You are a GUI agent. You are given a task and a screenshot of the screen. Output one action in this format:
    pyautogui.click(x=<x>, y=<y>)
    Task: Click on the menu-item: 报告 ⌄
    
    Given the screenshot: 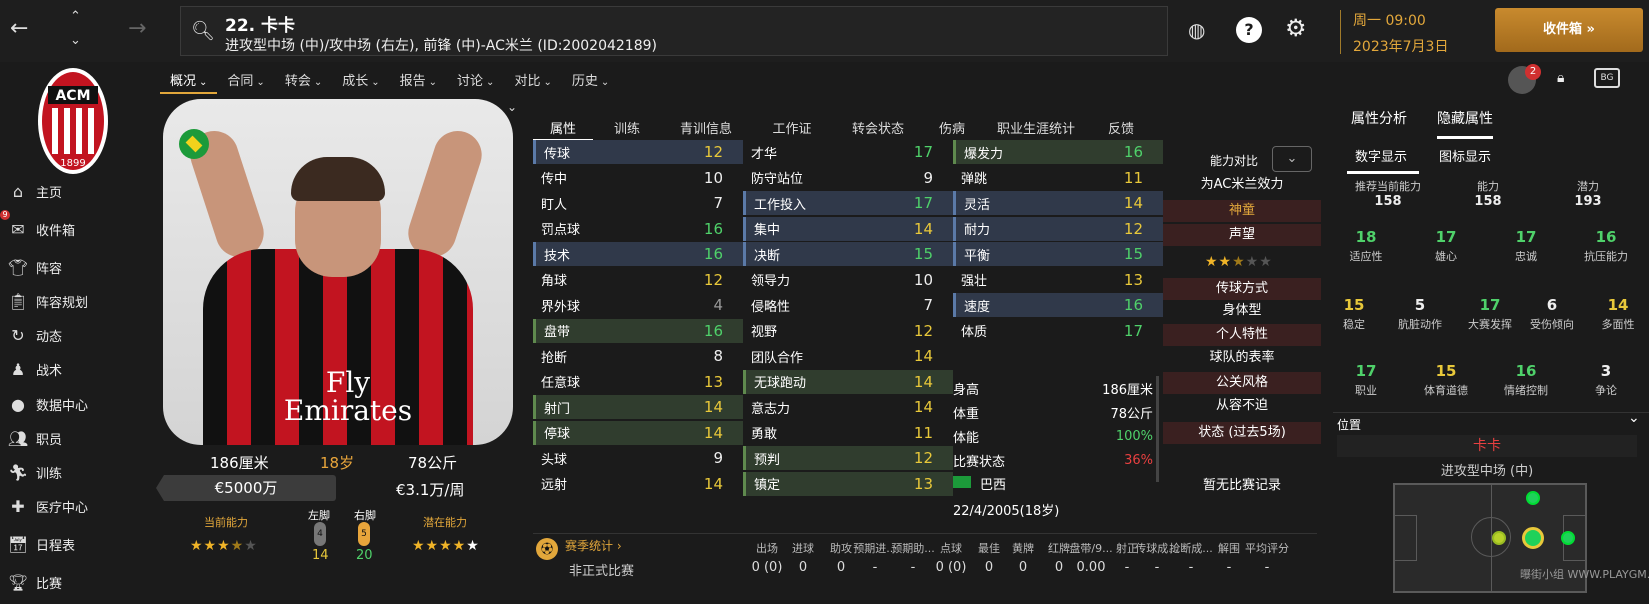 What is the action you would take?
    pyautogui.click(x=418, y=78)
    